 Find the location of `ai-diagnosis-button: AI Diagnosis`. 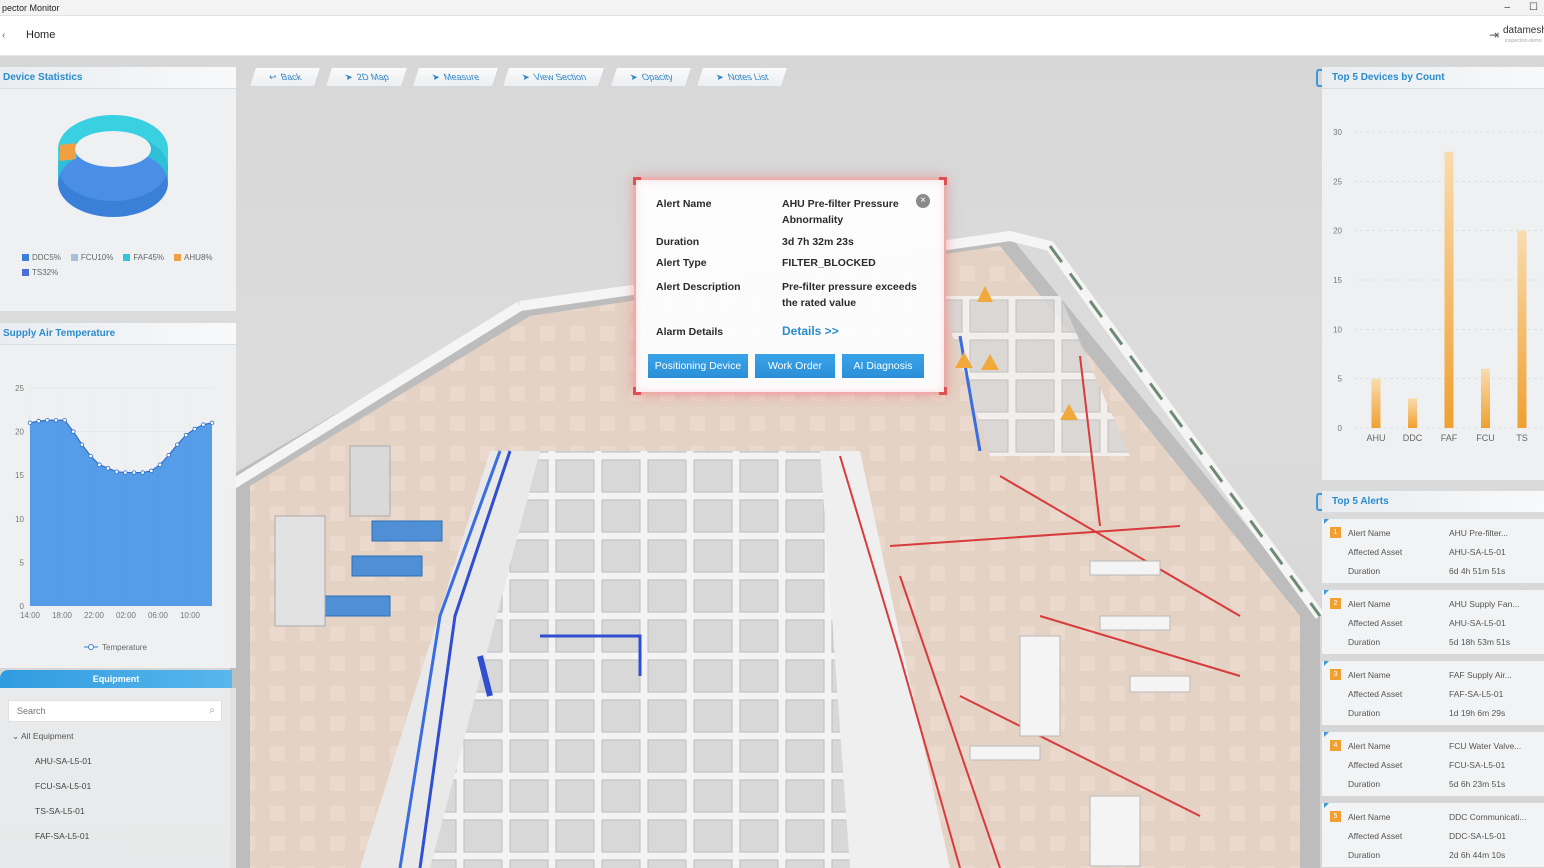

ai-diagnosis-button: AI Diagnosis is located at coordinates (883, 366).